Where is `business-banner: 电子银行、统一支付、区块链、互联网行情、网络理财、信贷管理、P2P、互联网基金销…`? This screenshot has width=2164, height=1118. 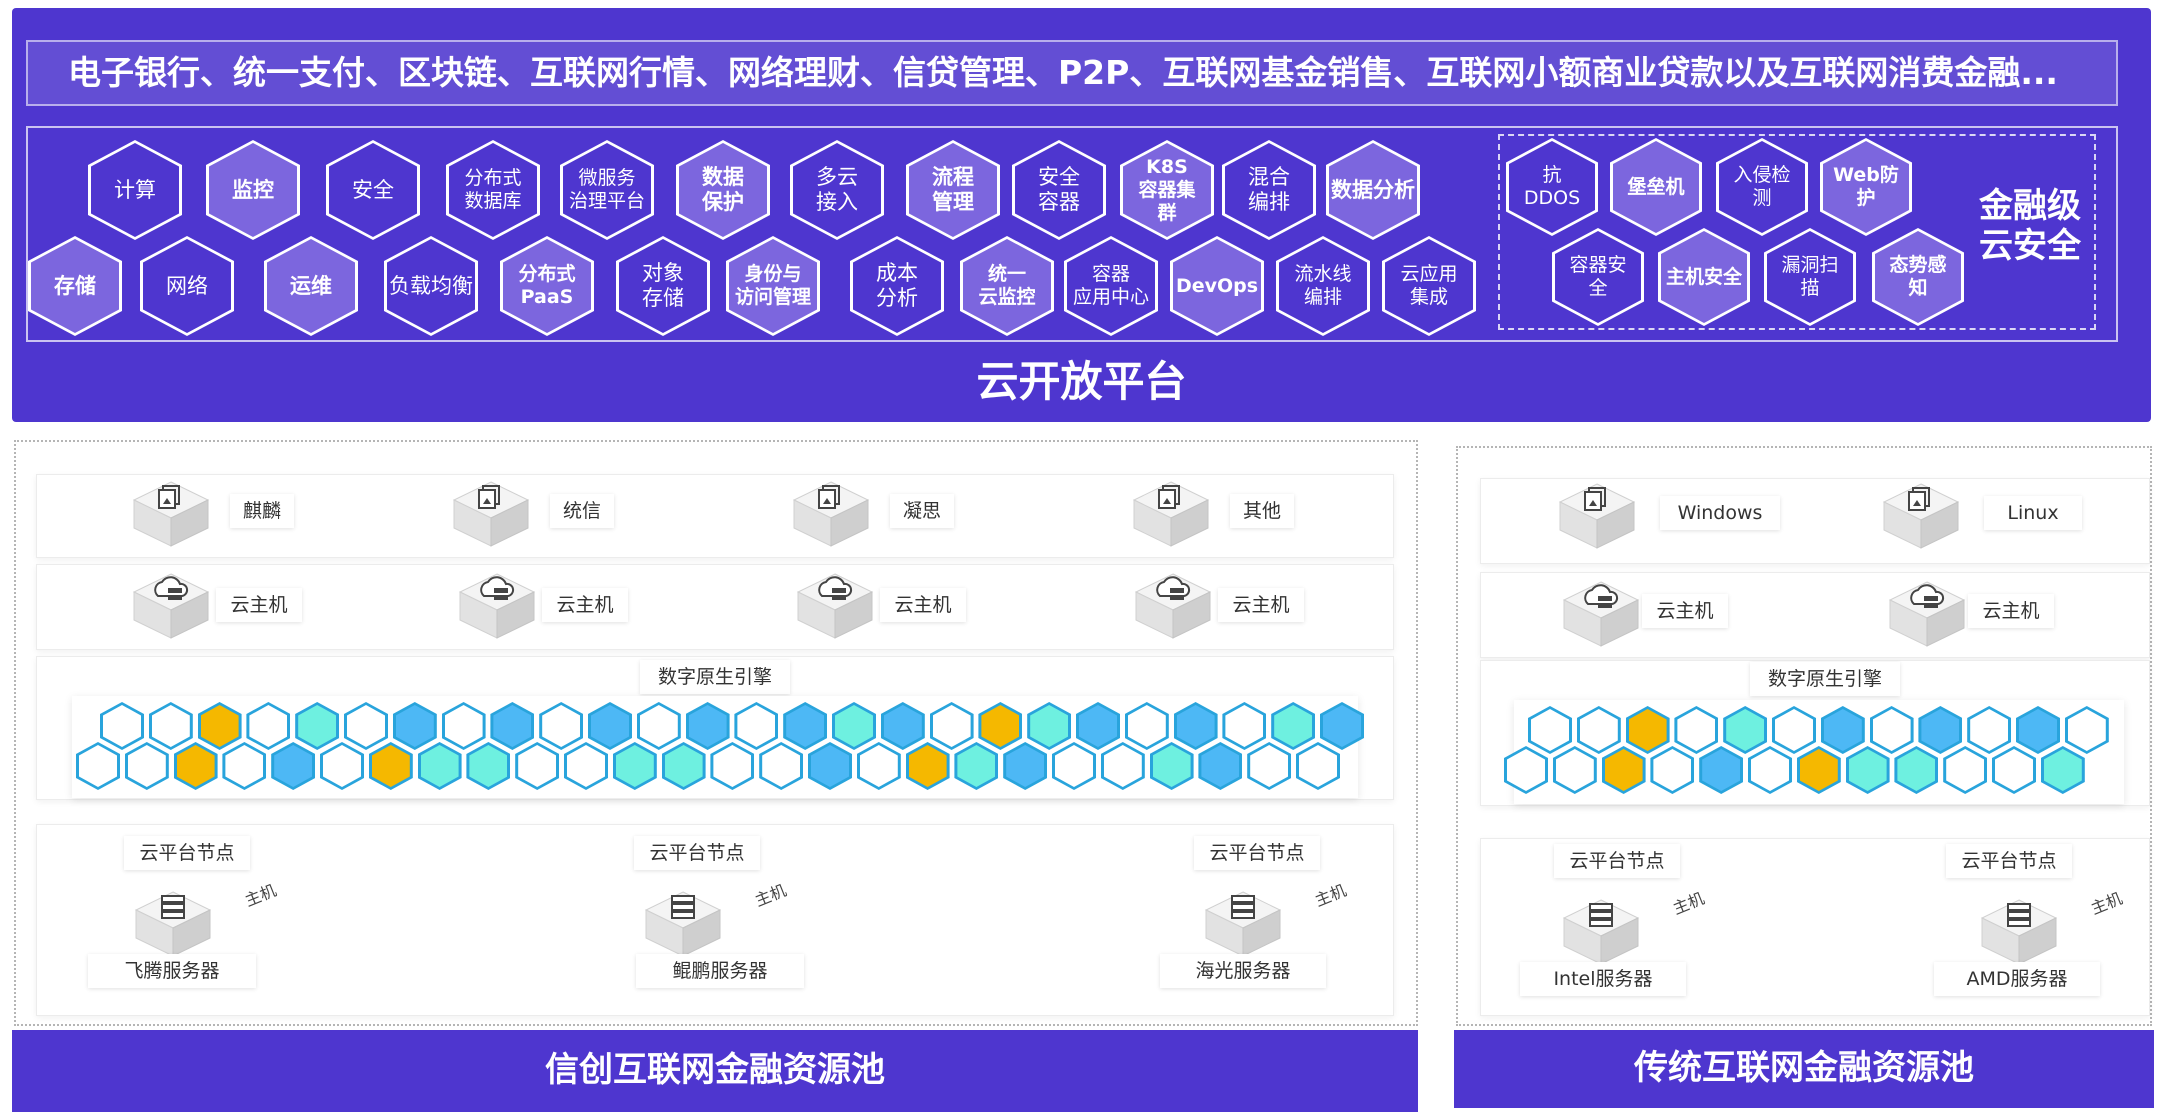 business-banner: 电子银行、统一支付、区块链、互联网行情、网络理财、信贷管理、P2P、互联网基金销… is located at coordinates (1072, 73).